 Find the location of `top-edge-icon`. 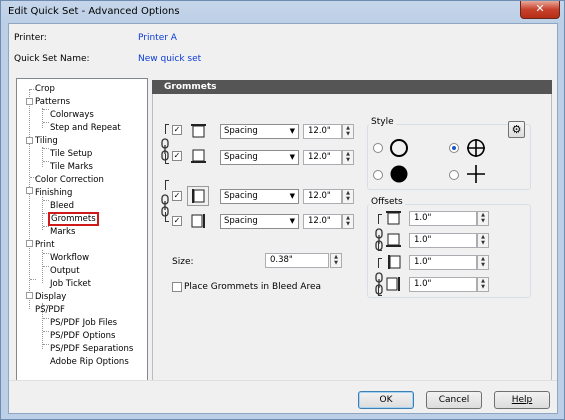

top-edge-icon is located at coordinates (198, 131).